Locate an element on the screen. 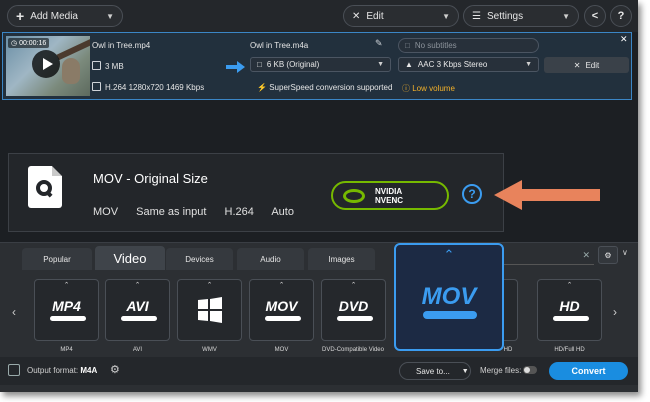  low-volume-warning: ⓘ Low volume is located at coordinates (428, 88).